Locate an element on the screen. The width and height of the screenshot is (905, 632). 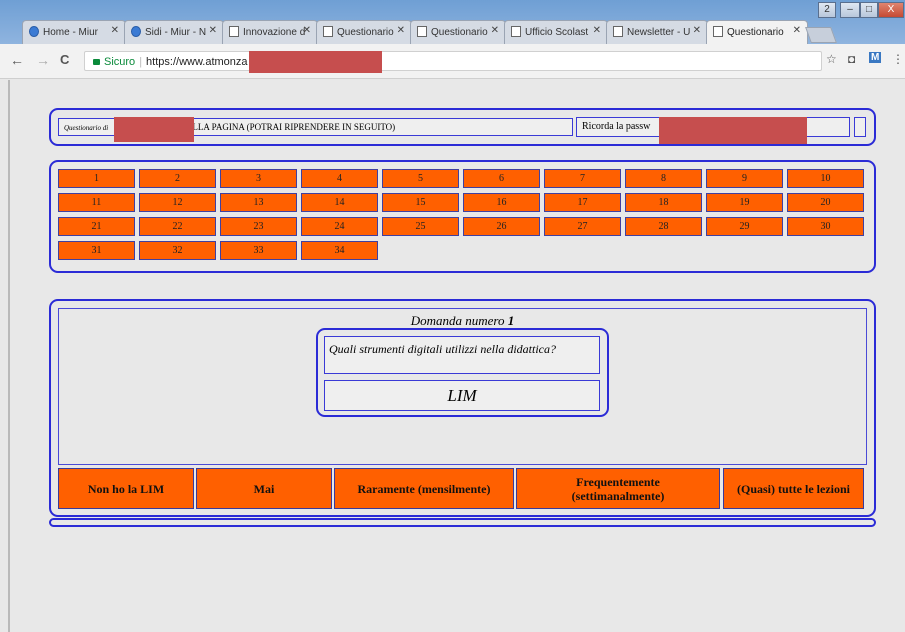
minimize-button: – is located at coordinates (850, 10).